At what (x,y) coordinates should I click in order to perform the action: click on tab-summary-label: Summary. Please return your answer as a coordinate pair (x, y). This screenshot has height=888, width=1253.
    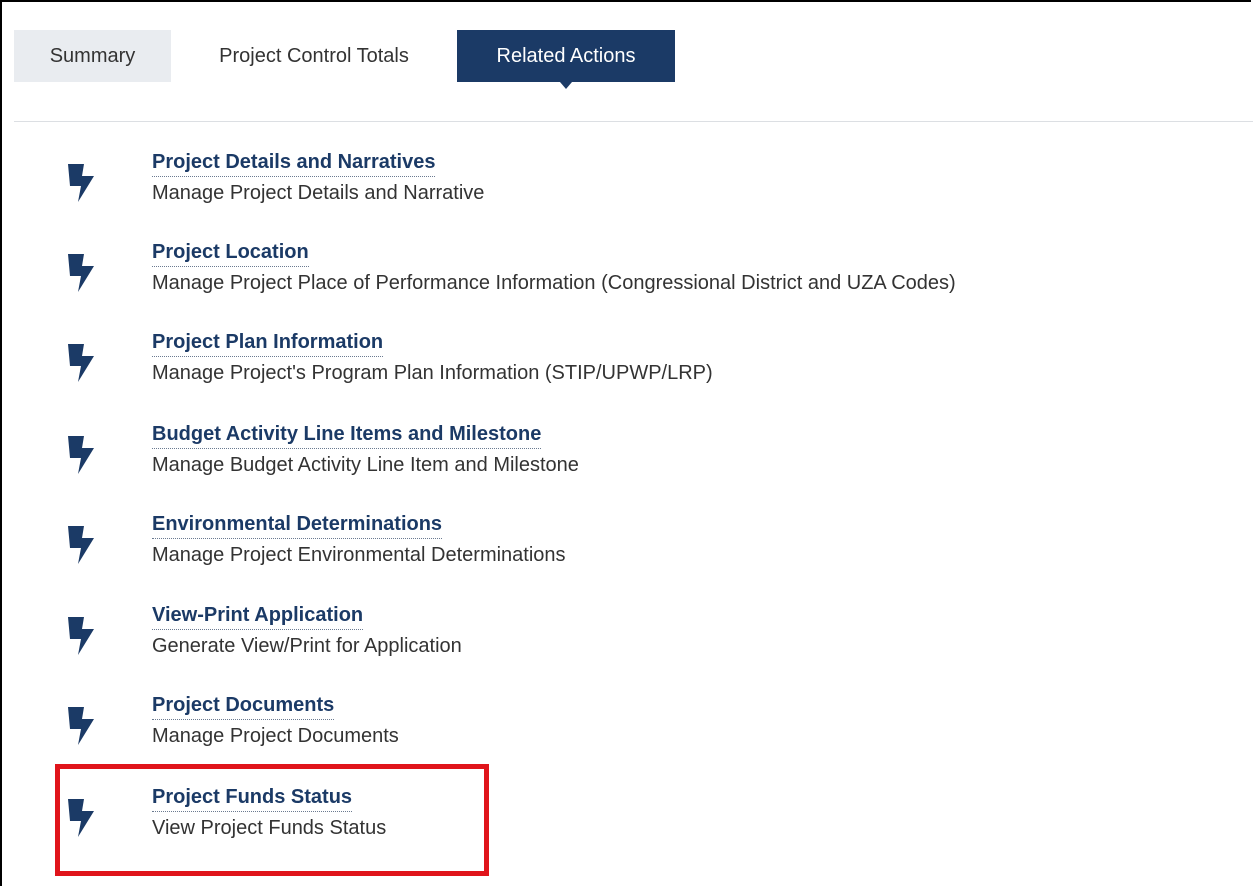
    Looking at the image, I should click on (92, 55).